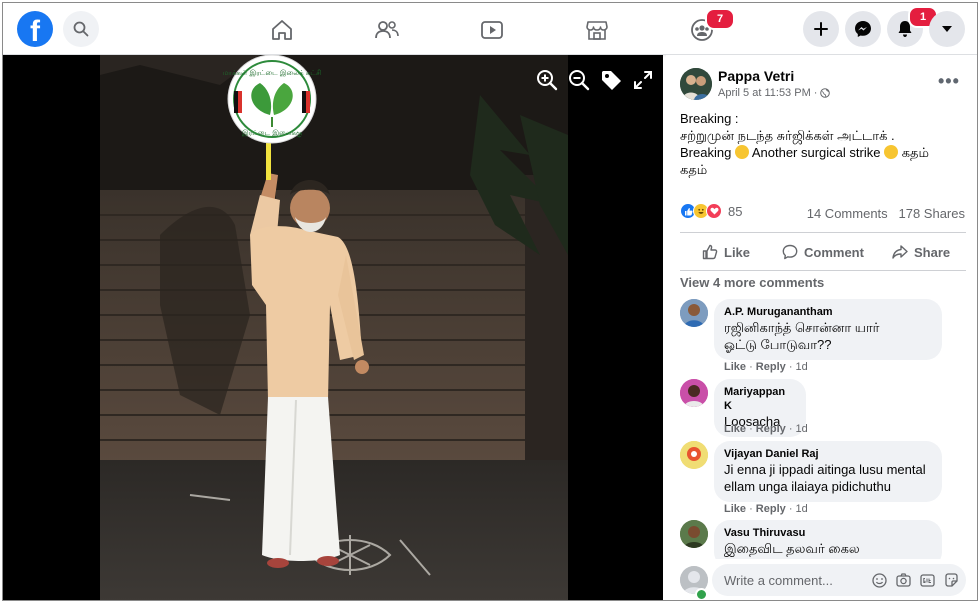  I want to click on emoji-button, so click(879, 580).